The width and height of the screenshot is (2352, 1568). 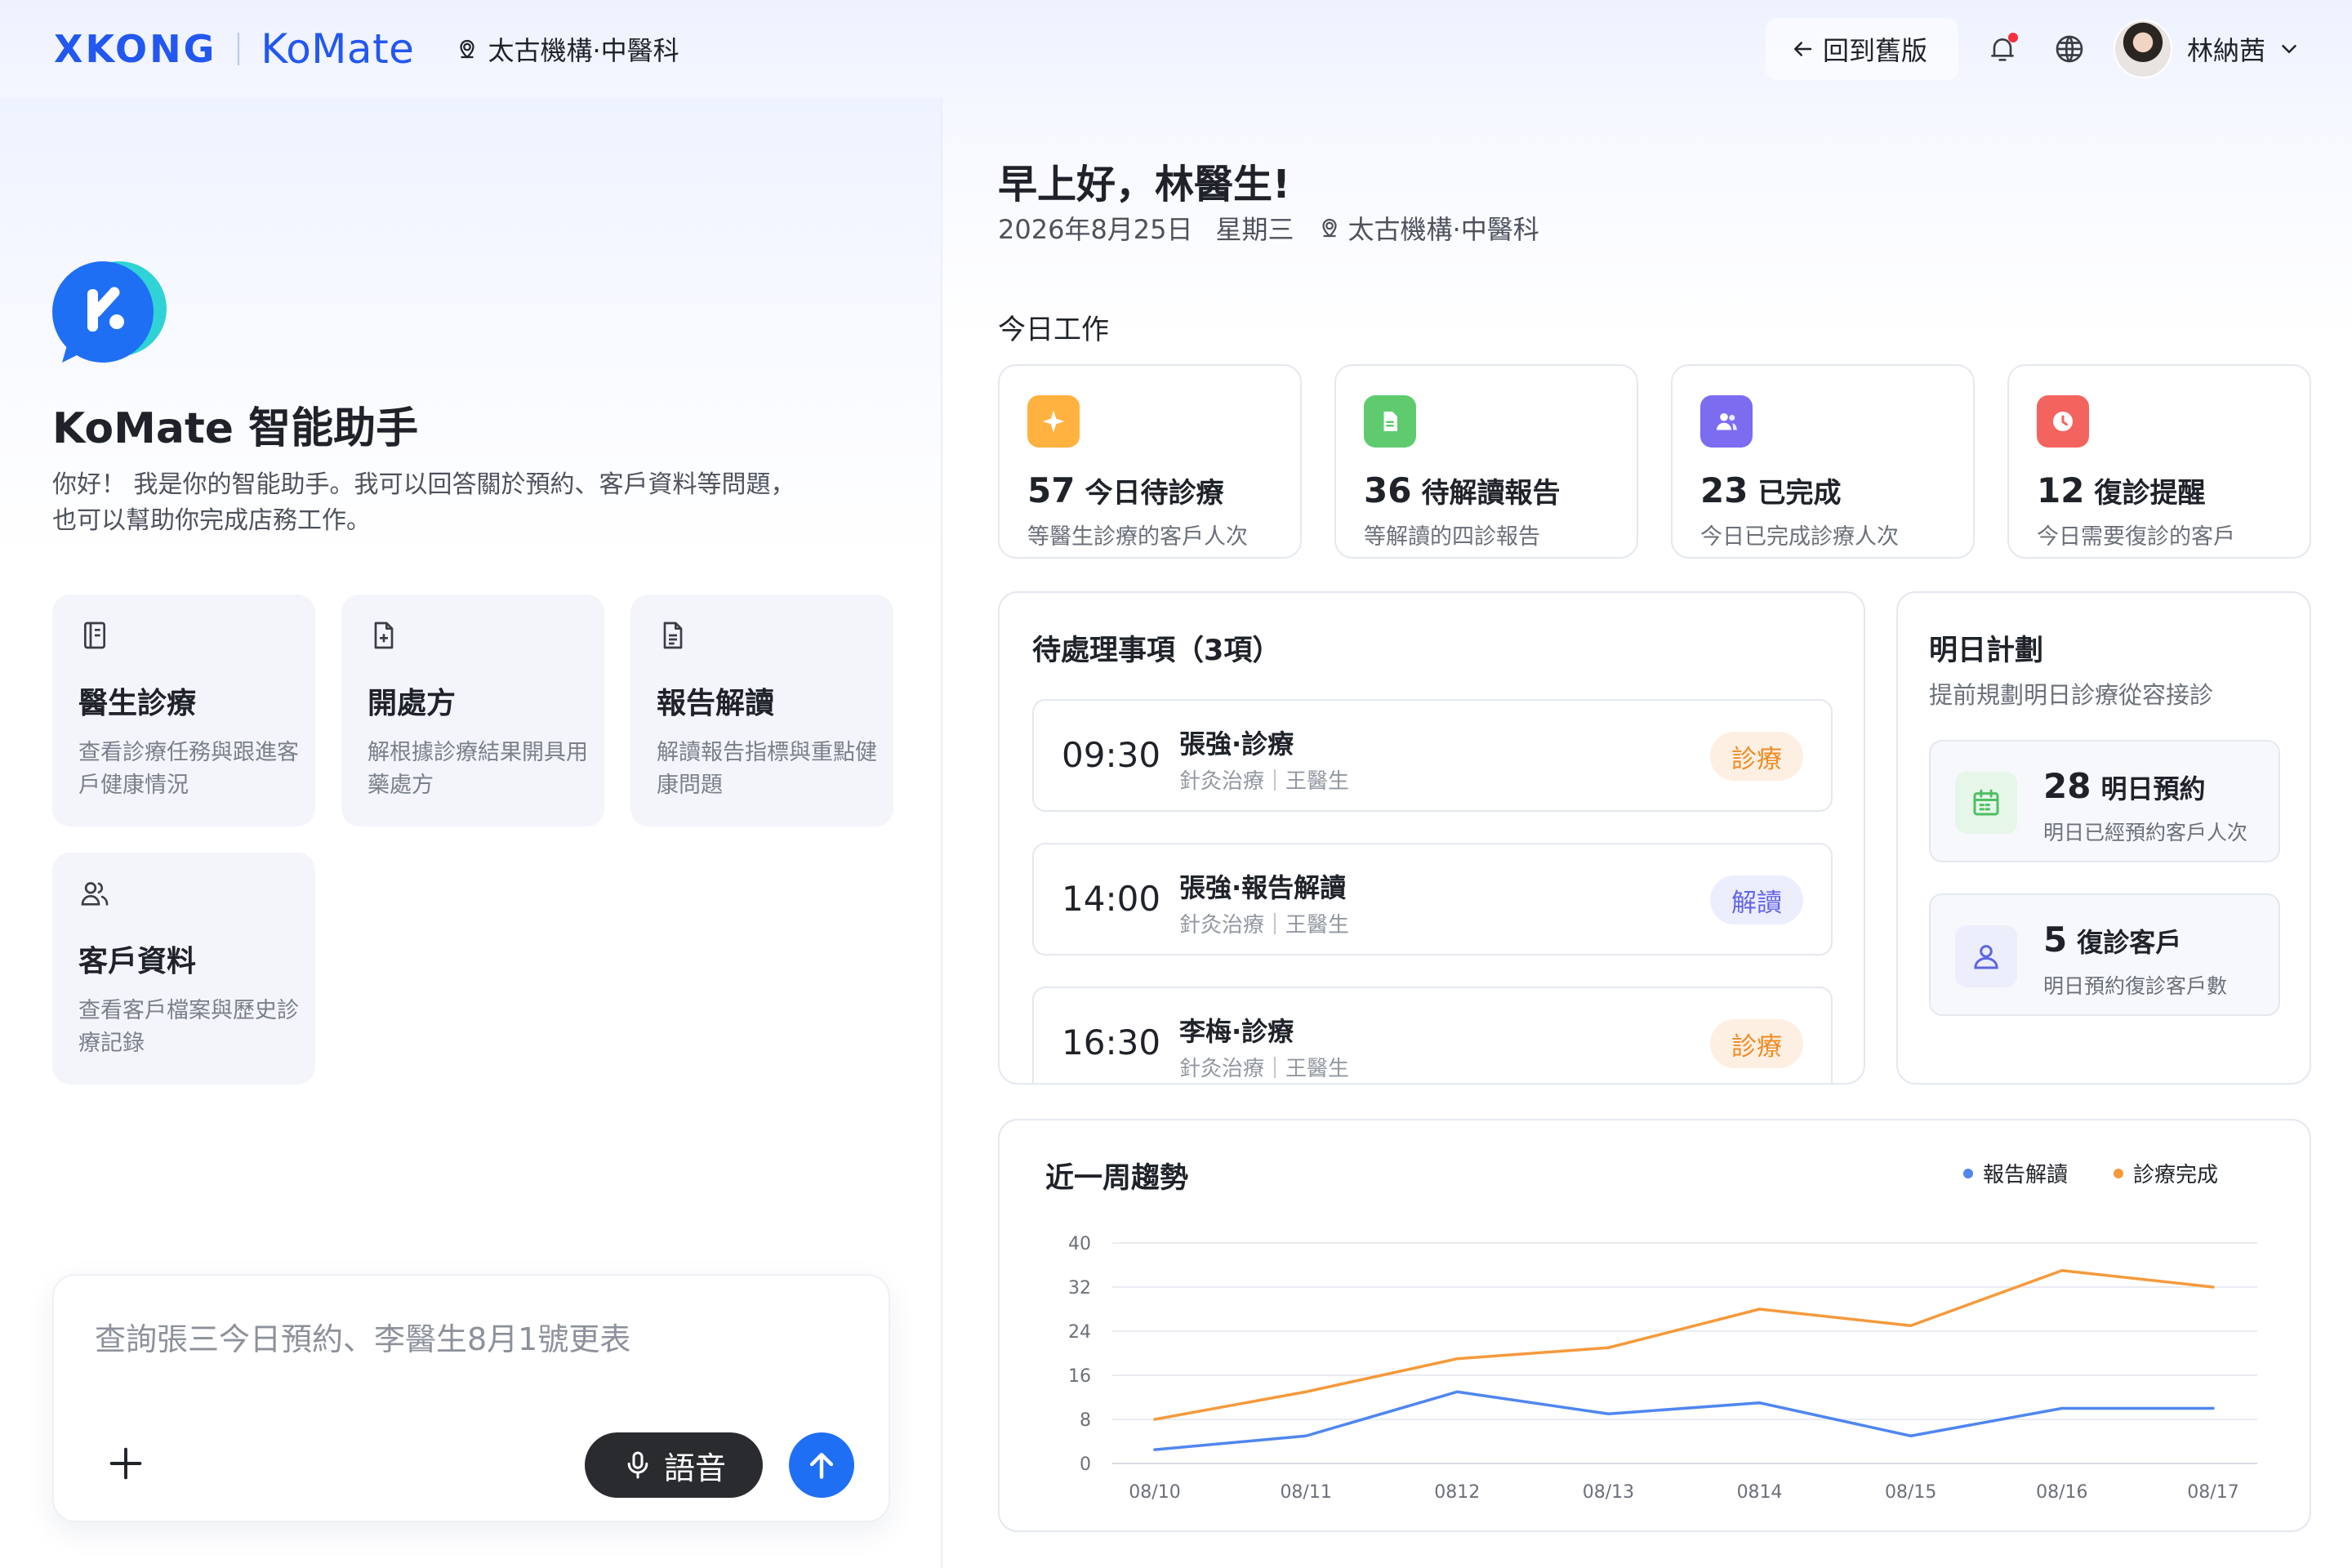 I want to click on assistant-desc-line: 你好！ 我是你的智能助手。我可以回答關於預約、客戶資料等問題，, so click(x=423, y=485).